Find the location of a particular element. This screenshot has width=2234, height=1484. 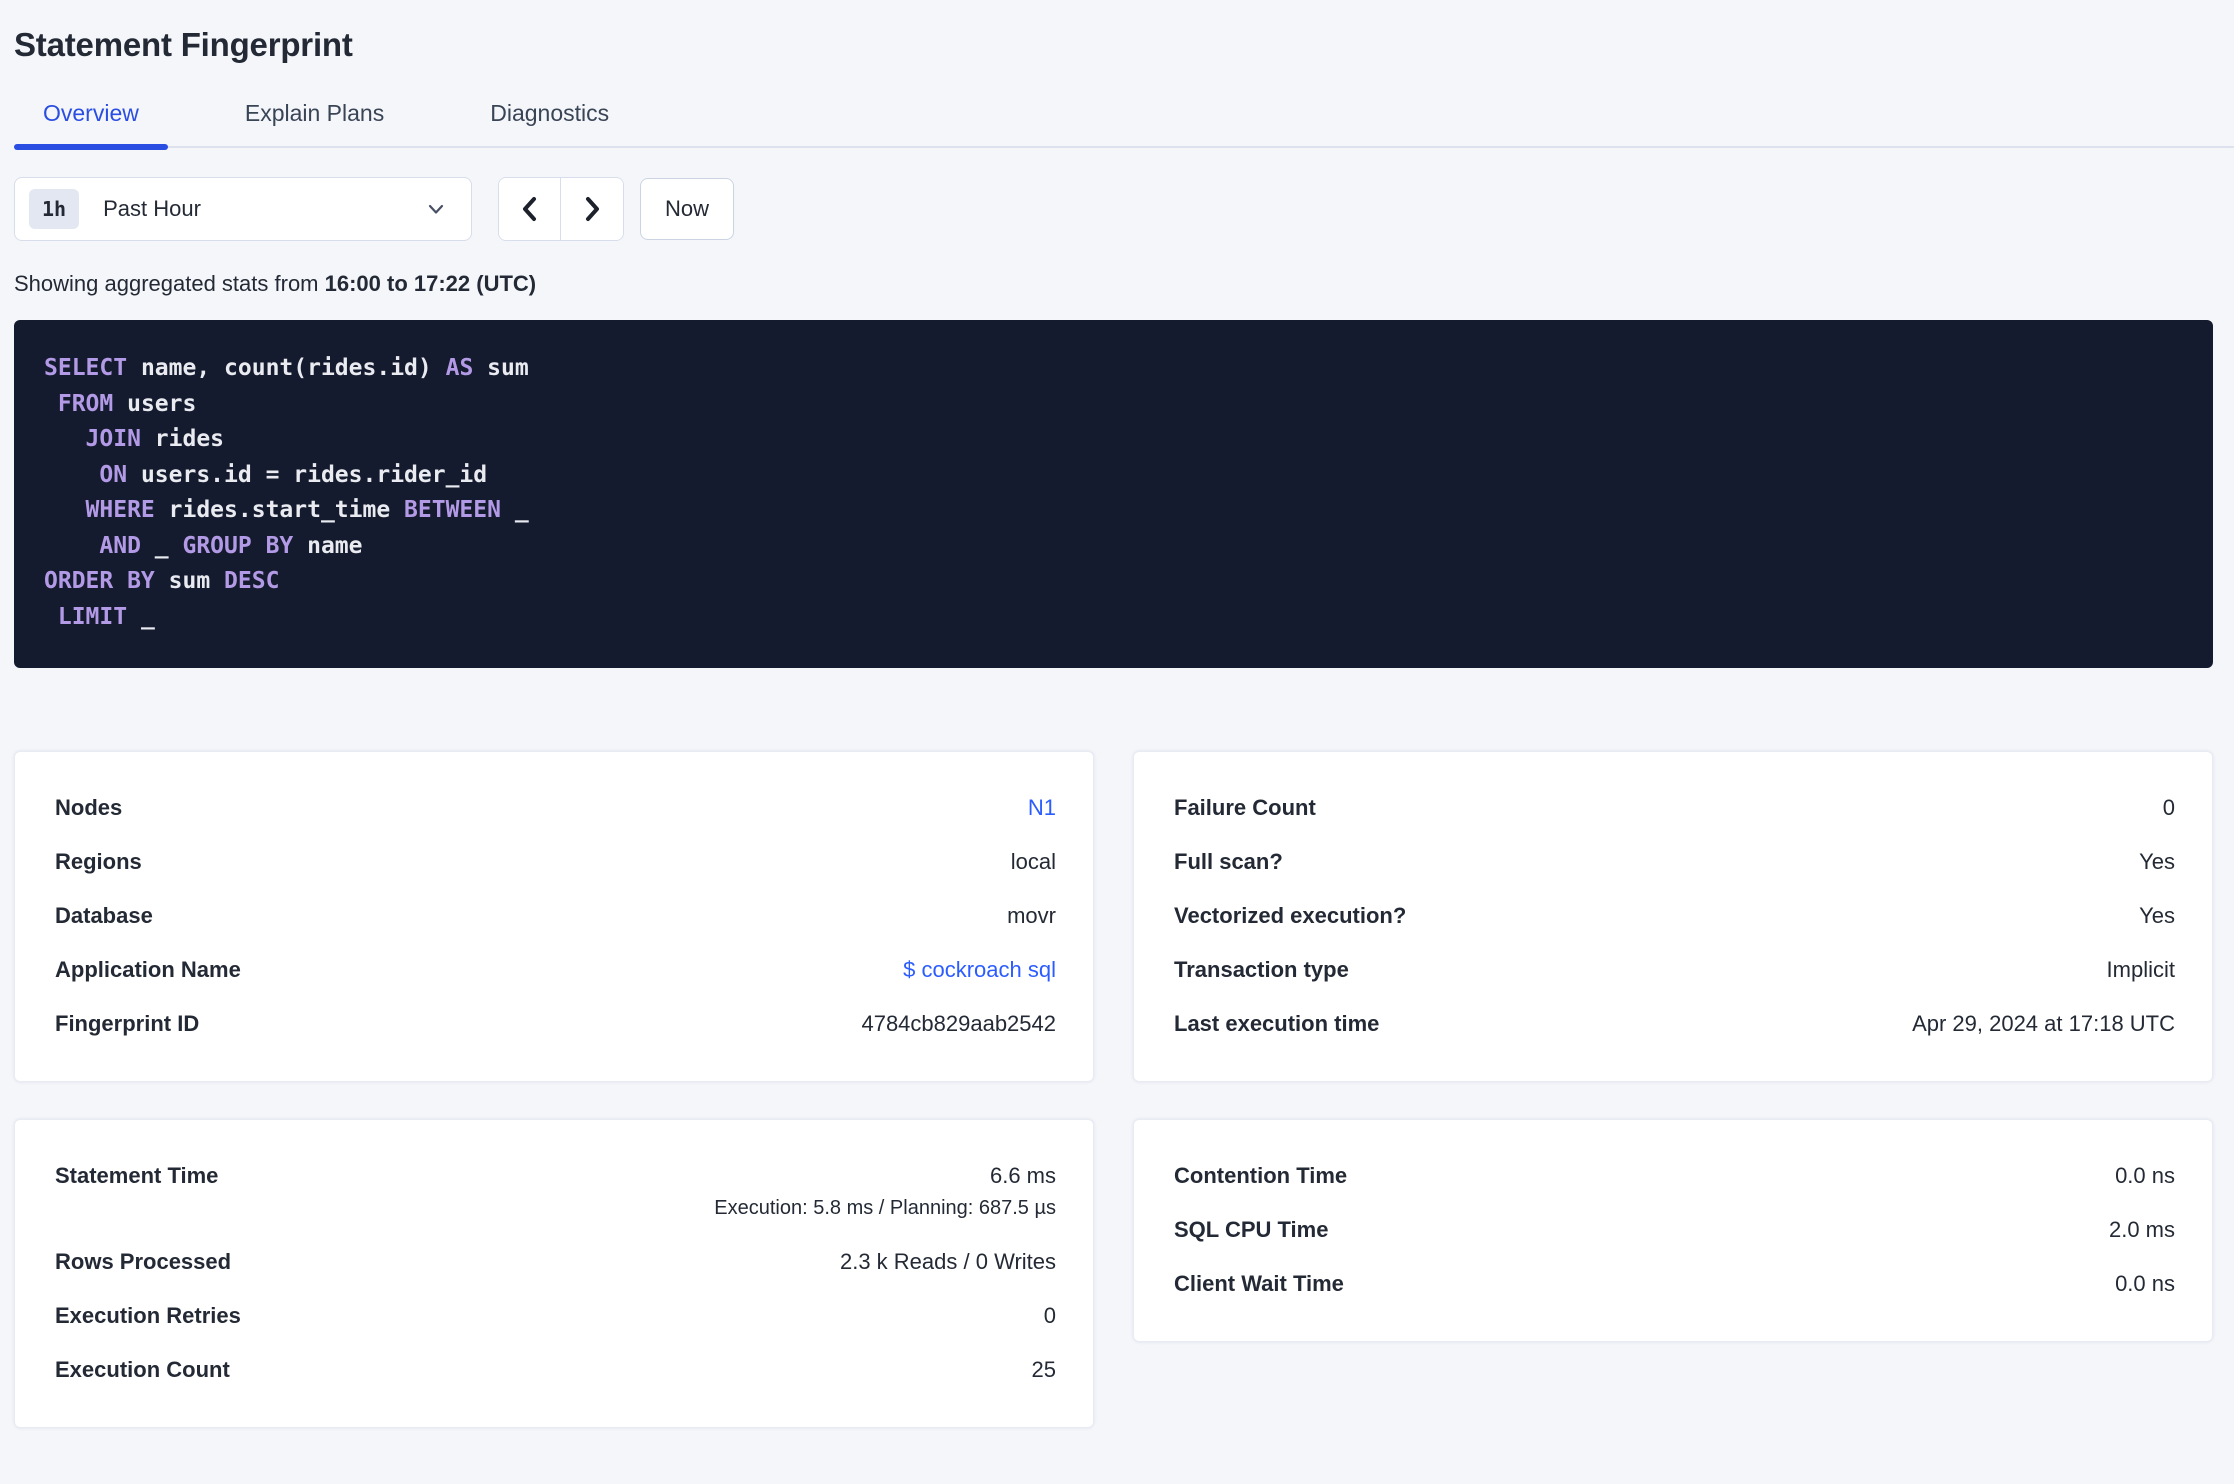

stat-value-wrap: $ cockroach sql is located at coordinates (979, 970).